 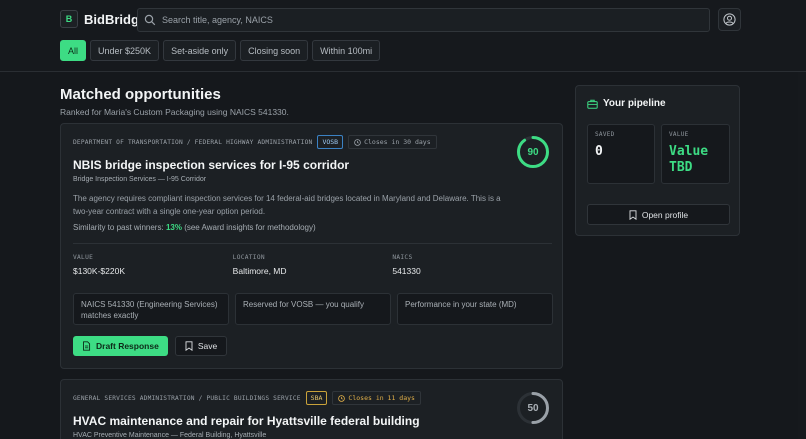 I want to click on fact-label: NAICS, so click(x=402, y=257).